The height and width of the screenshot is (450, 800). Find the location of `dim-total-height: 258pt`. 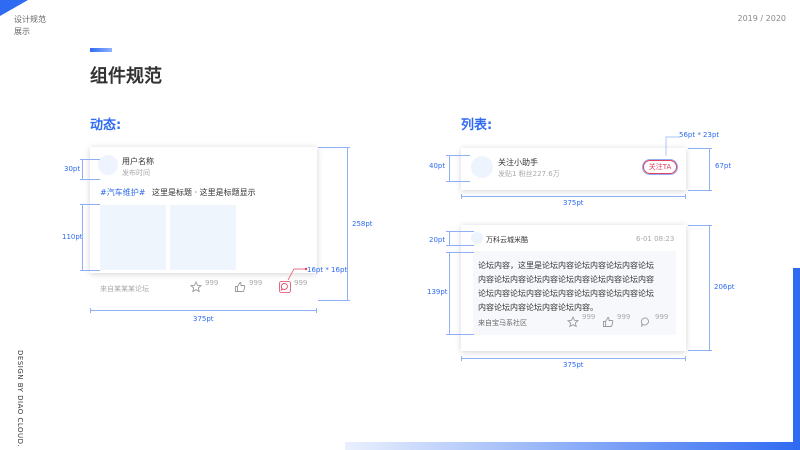

dim-total-height: 258pt is located at coordinates (362, 224).